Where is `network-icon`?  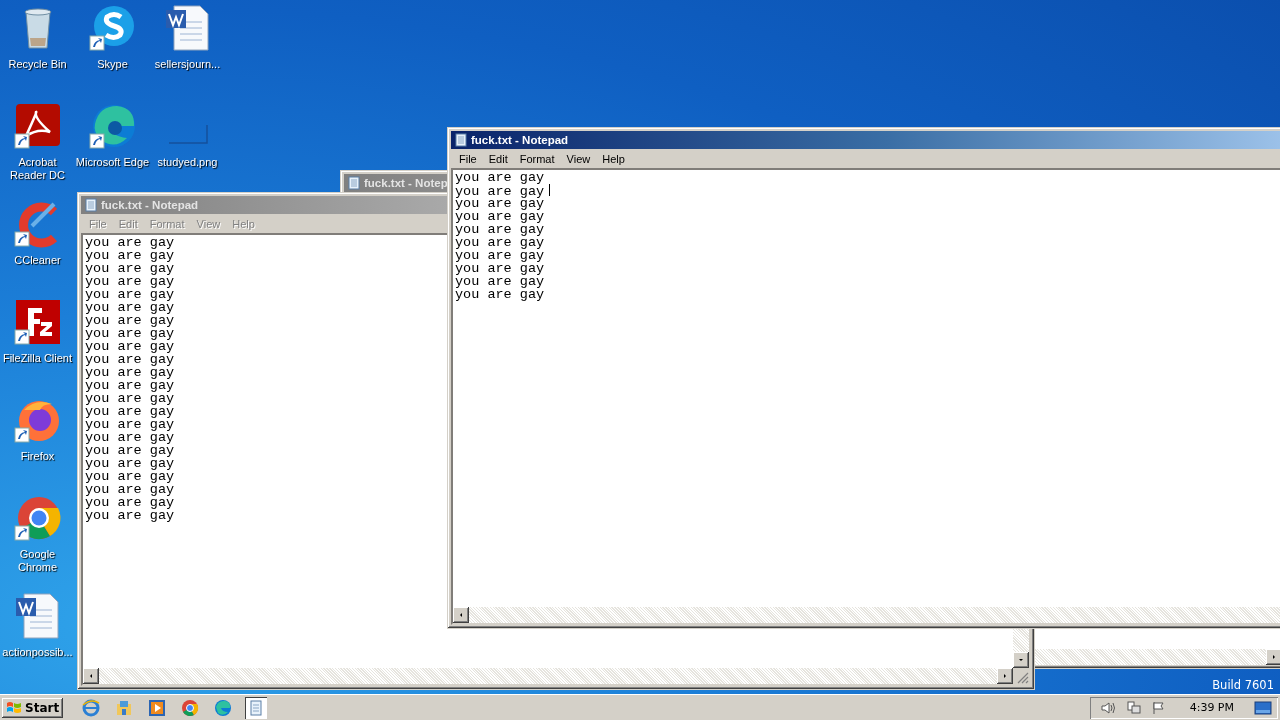 network-icon is located at coordinates (1133, 707).